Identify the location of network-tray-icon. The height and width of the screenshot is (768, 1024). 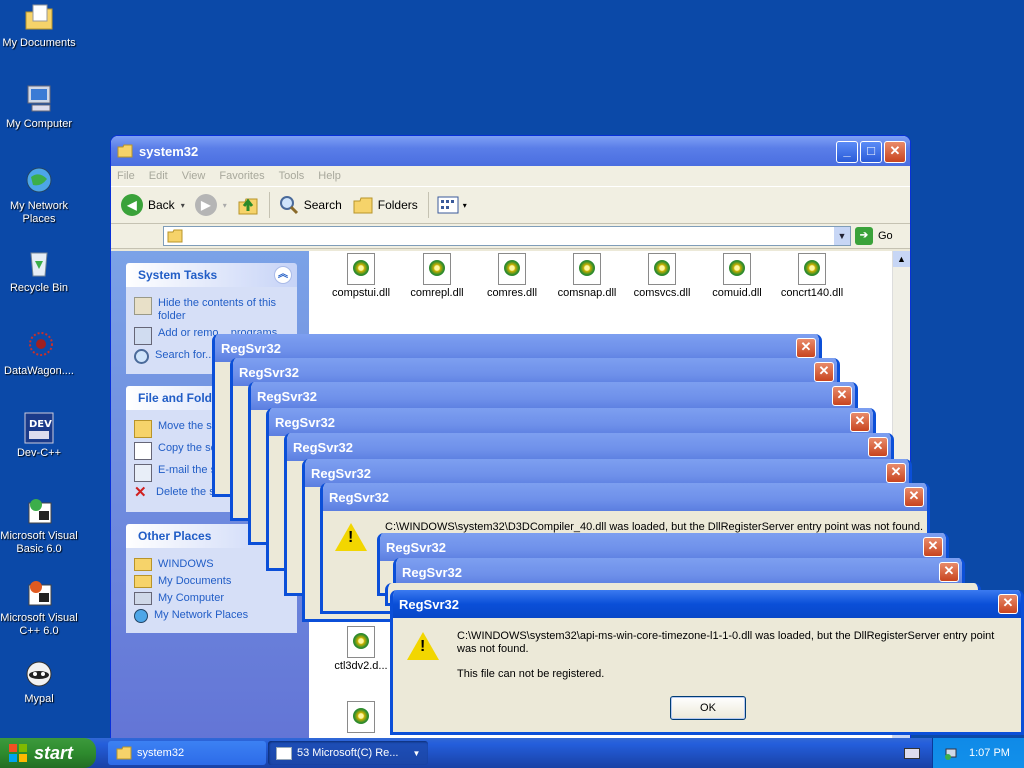
(951, 753).